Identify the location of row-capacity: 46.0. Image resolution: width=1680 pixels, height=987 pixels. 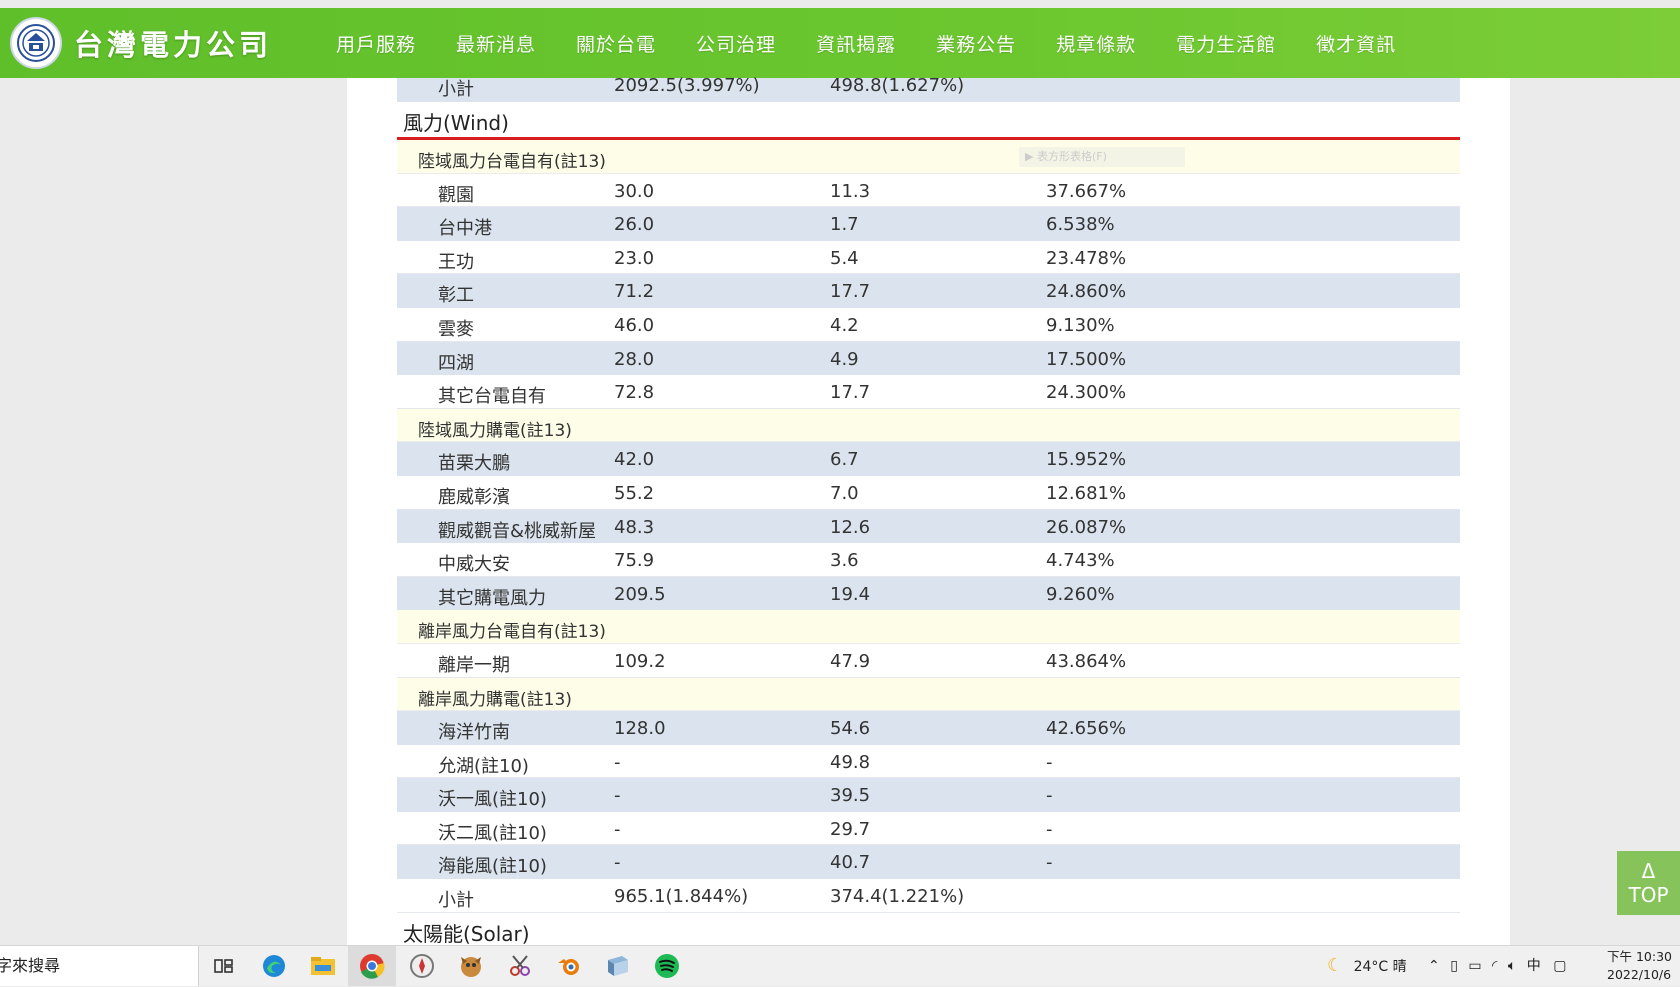
(634, 325).